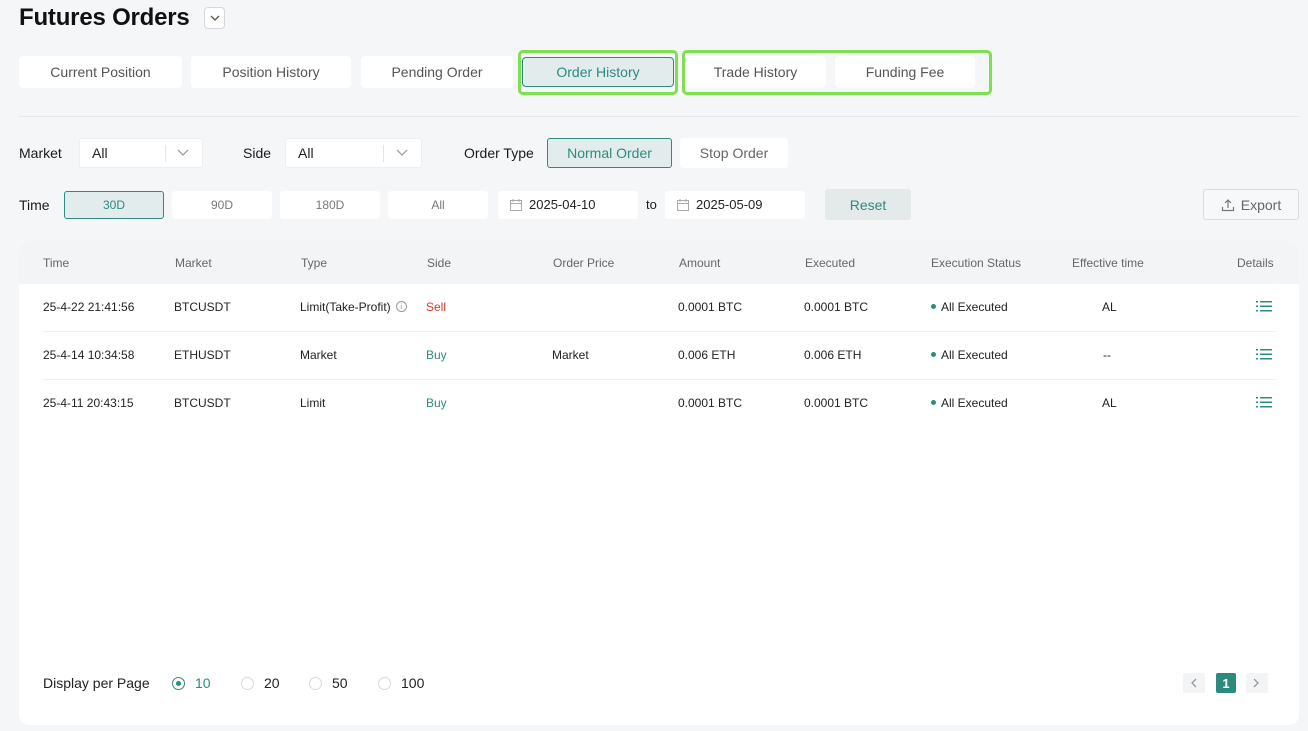  What do you see at coordinates (40, 153) in the screenshot?
I see `market-label: Market` at bounding box center [40, 153].